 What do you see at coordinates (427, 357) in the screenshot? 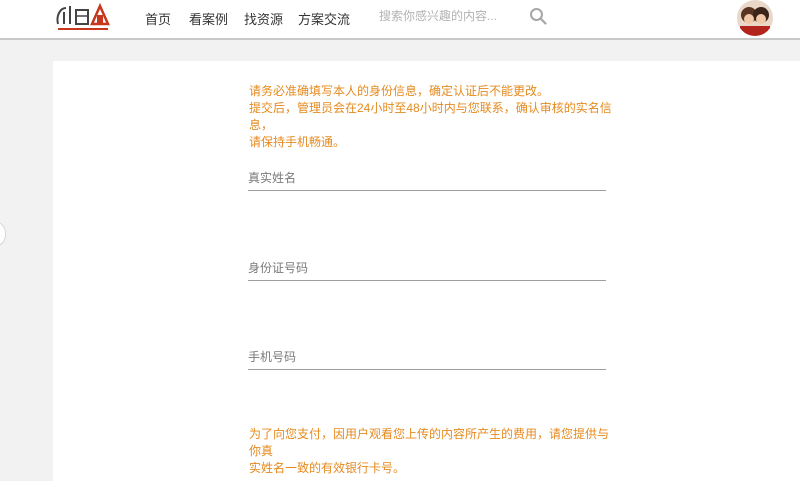
I see `phone-field` at bounding box center [427, 357].